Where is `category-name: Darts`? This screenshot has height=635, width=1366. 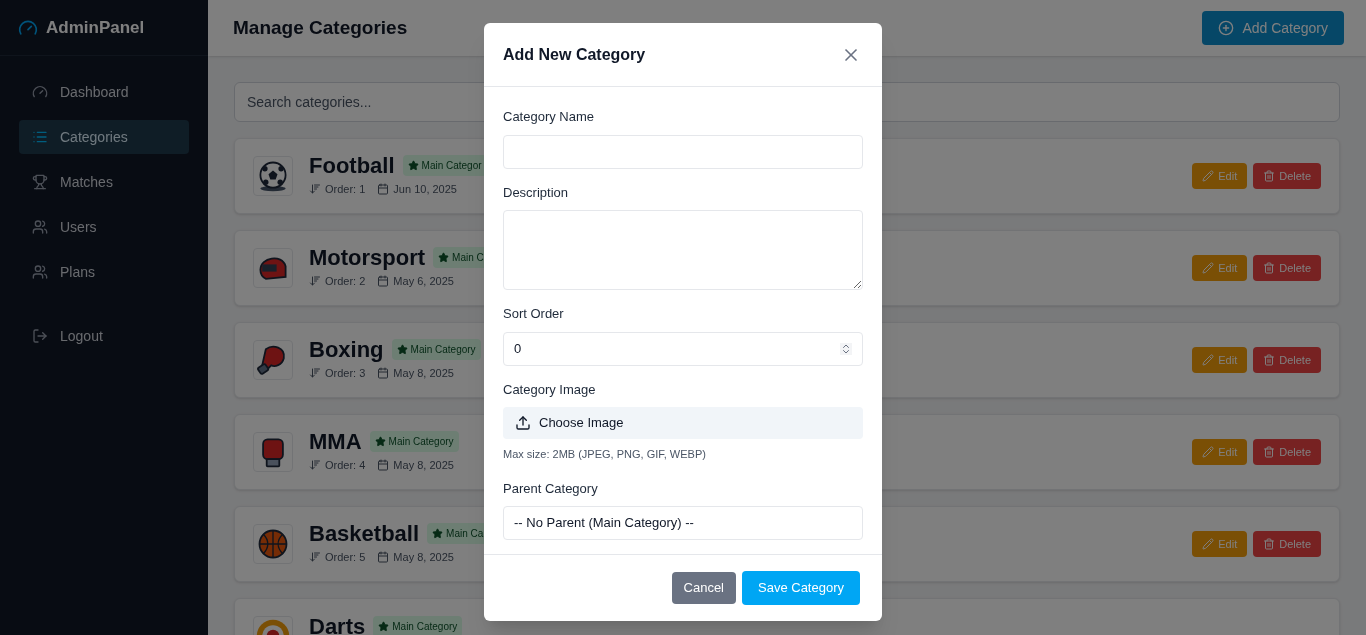 category-name: Darts is located at coordinates (337, 625).